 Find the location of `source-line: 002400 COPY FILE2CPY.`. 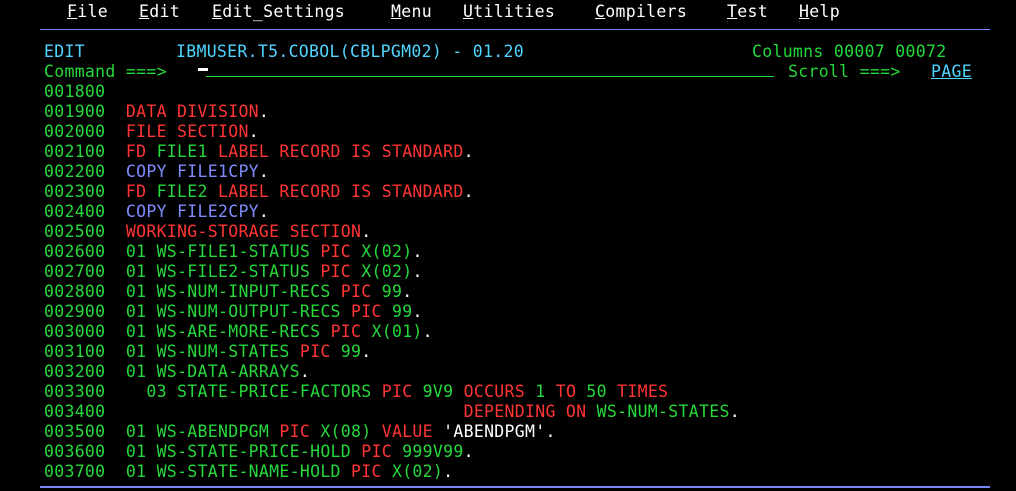

source-line: 002400 COPY FILE2CPY. is located at coordinates (156, 212).